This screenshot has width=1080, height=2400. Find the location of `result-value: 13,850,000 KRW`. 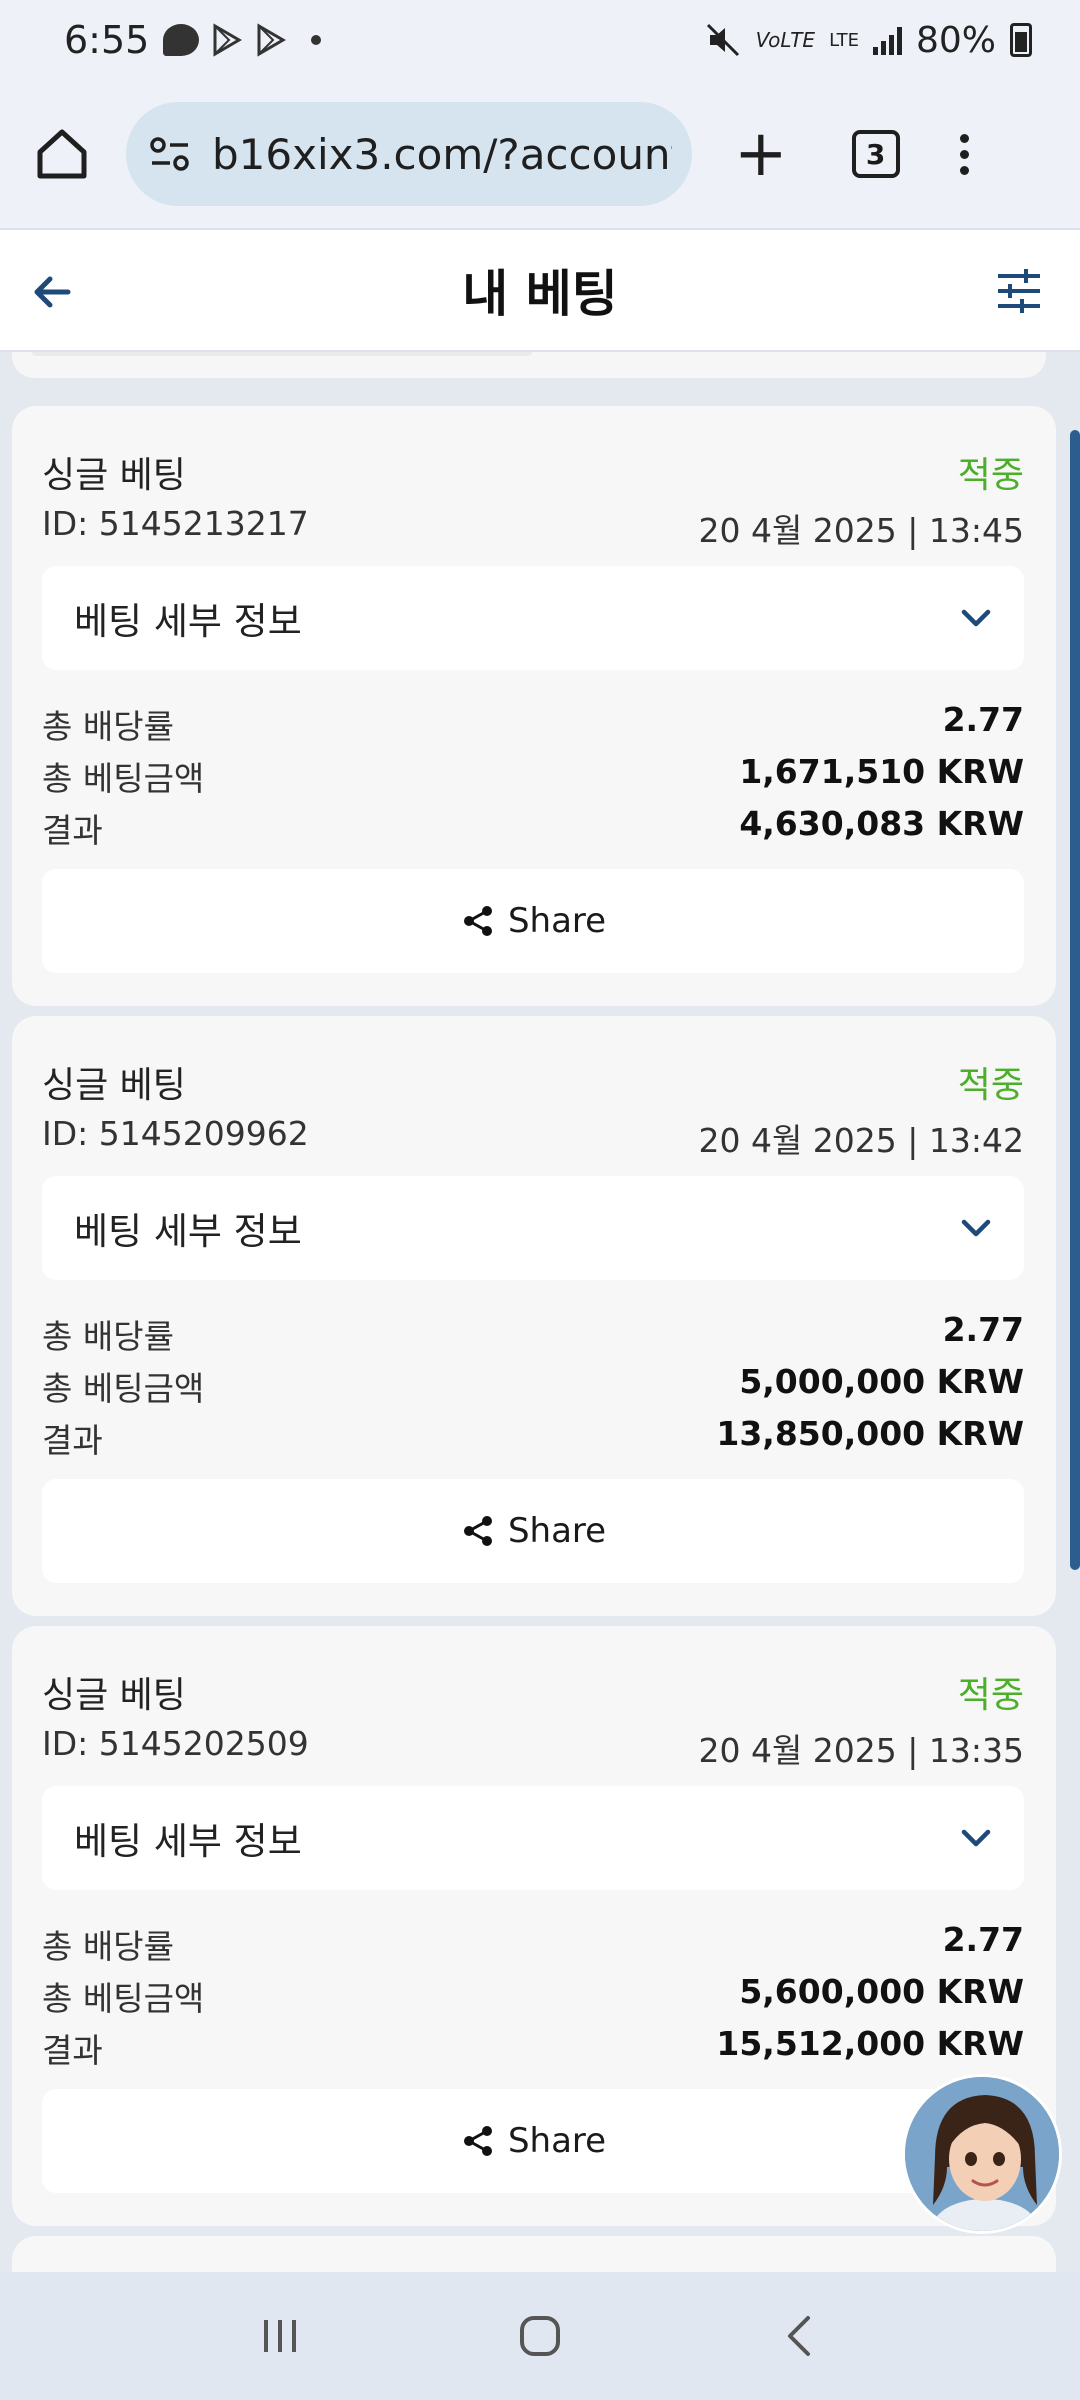

result-value: 13,850,000 KRW is located at coordinates (870, 1433).